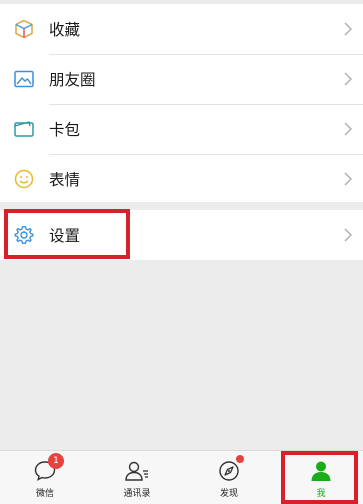  Describe the element at coordinates (65, 130) in the screenshot. I see `menu-item-label: 卡包` at that location.